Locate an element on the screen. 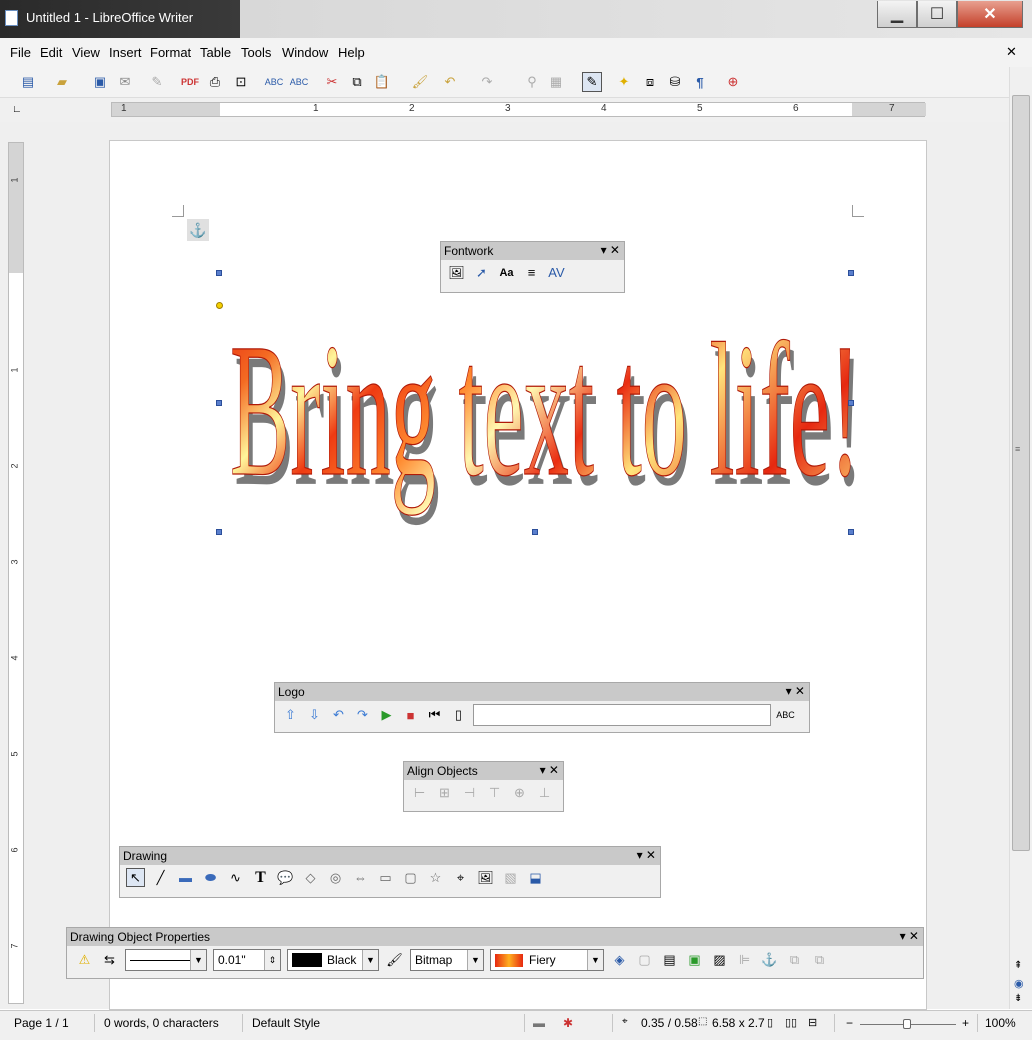  fontwork-alignment-icon: ≡ is located at coordinates (531, 272).